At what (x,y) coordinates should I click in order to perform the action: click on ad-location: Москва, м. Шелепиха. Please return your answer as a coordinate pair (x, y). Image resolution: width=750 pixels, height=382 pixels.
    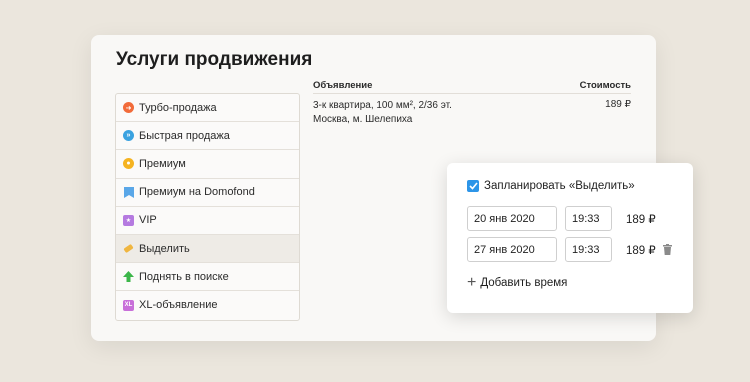
    Looking at the image, I should click on (363, 119).